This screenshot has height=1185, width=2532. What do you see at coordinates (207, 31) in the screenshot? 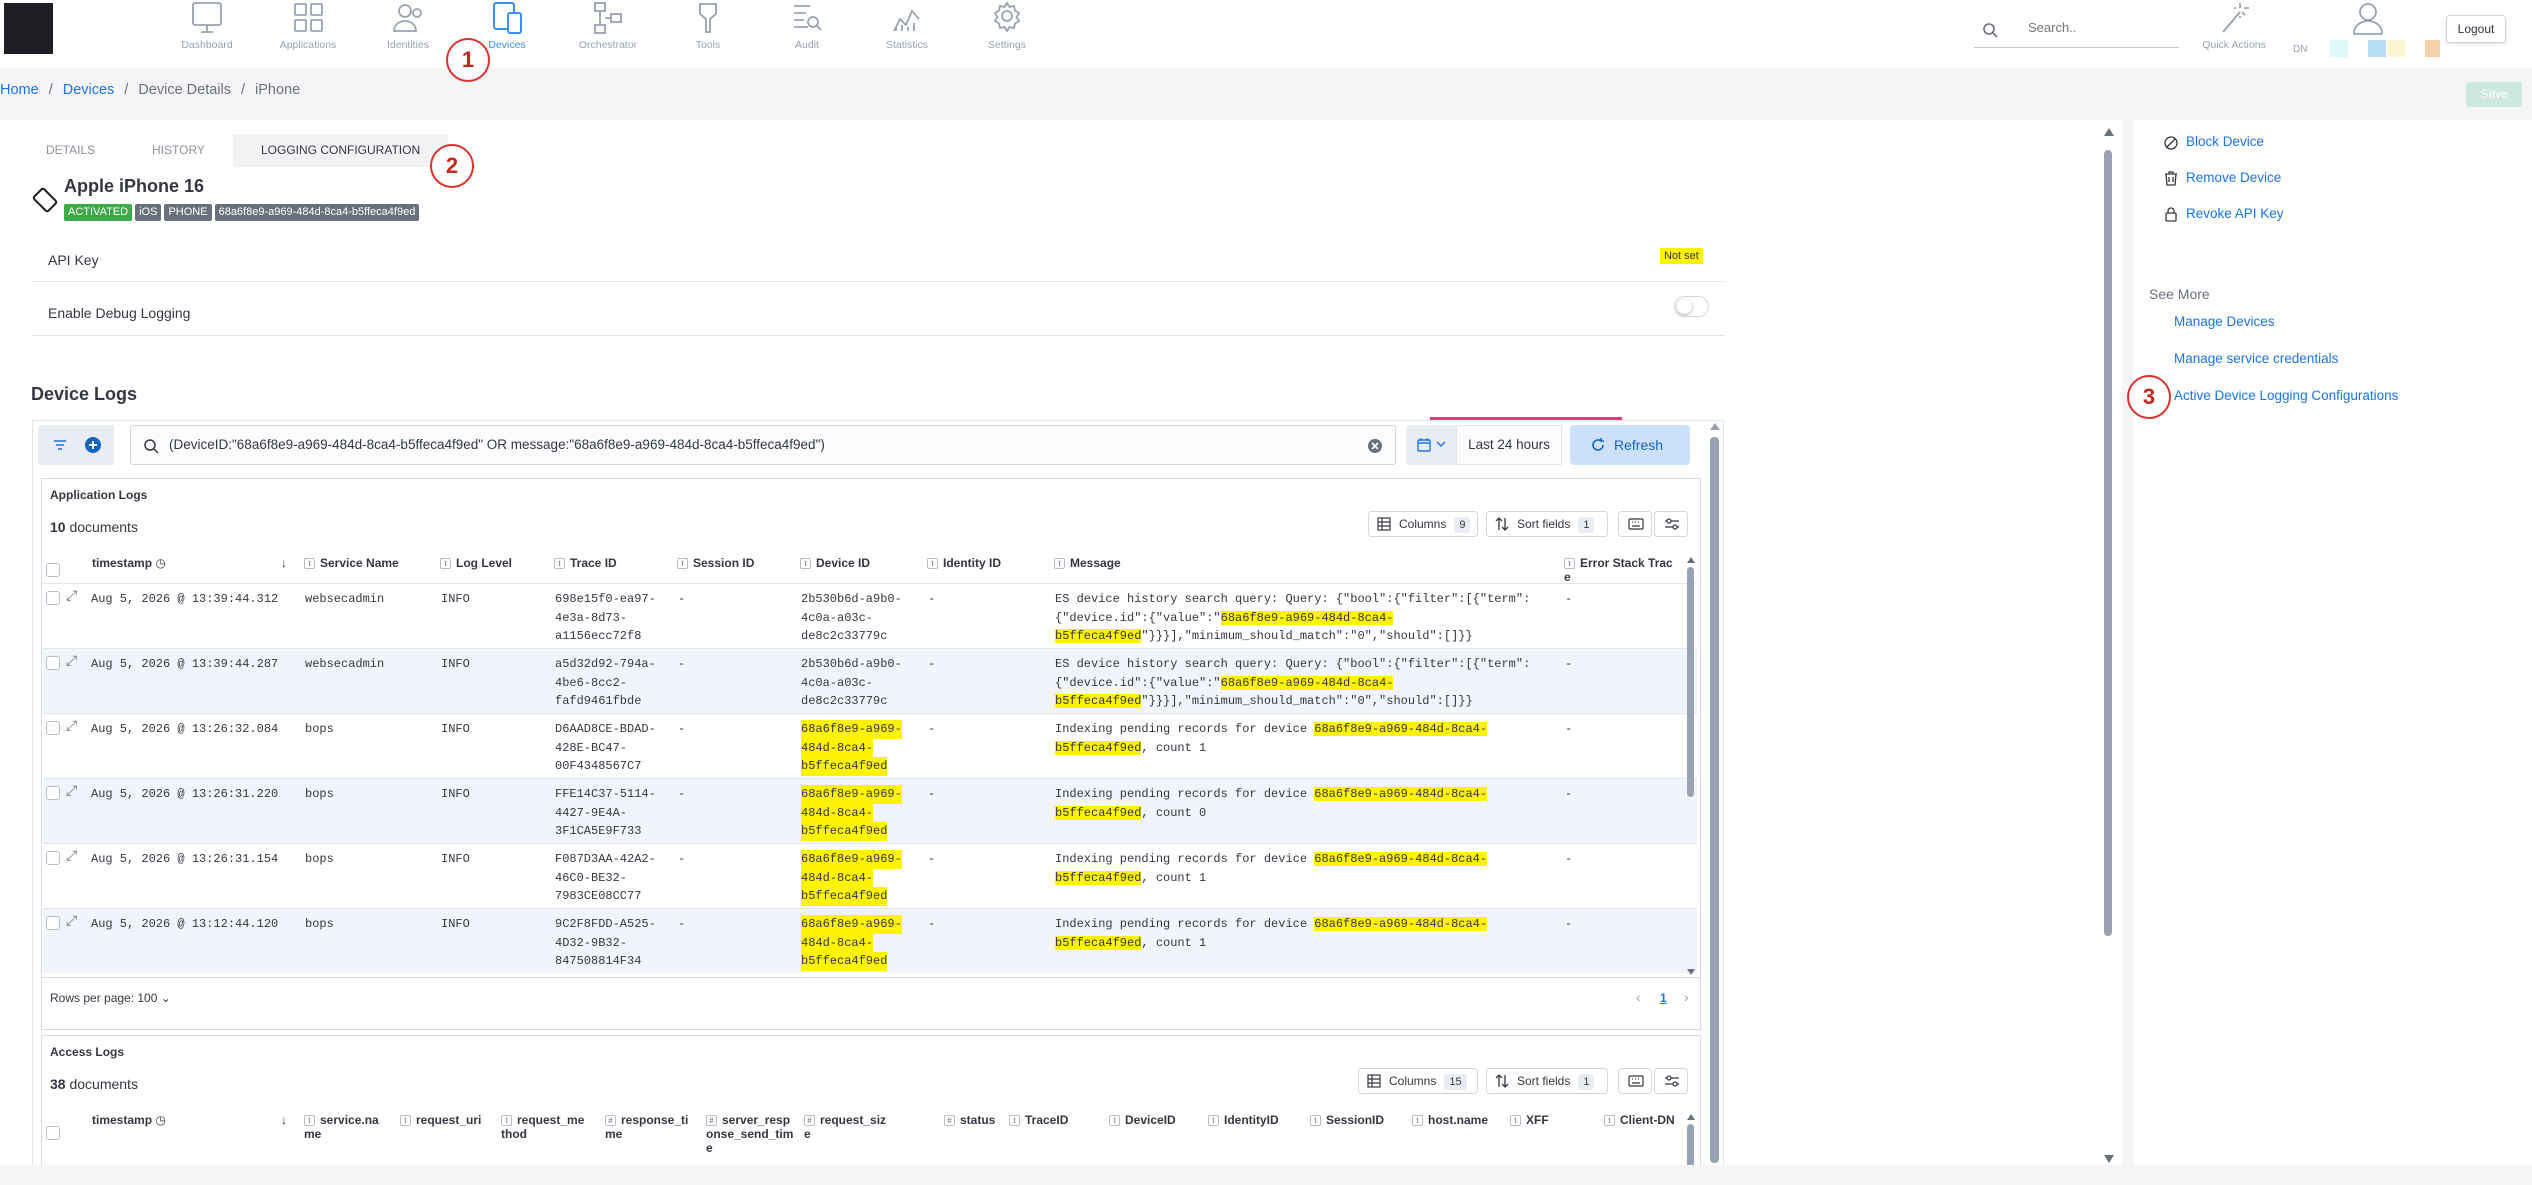
I see `nav-dashboard: Dashboard` at bounding box center [207, 31].